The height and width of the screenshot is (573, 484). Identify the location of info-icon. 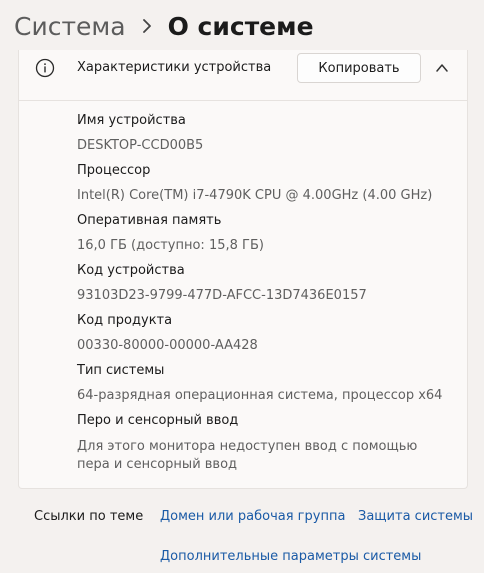
(45, 68).